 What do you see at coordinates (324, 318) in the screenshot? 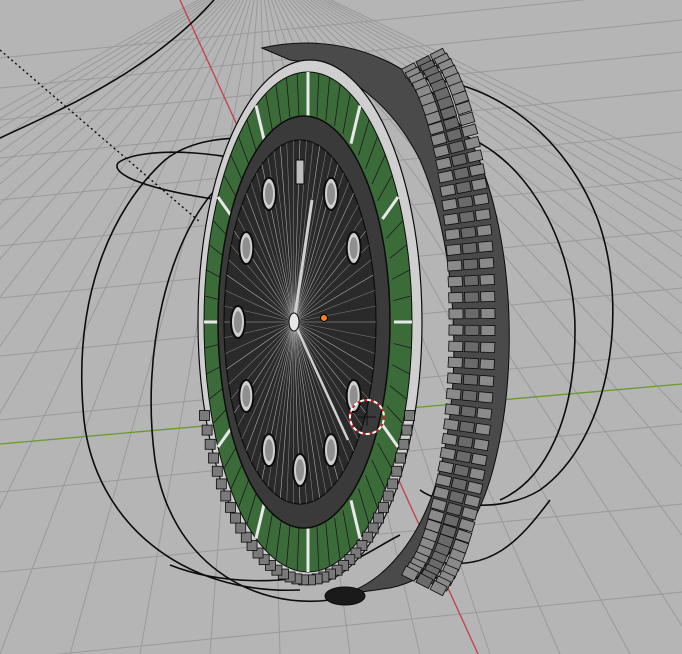
I see `object-origin` at bounding box center [324, 318].